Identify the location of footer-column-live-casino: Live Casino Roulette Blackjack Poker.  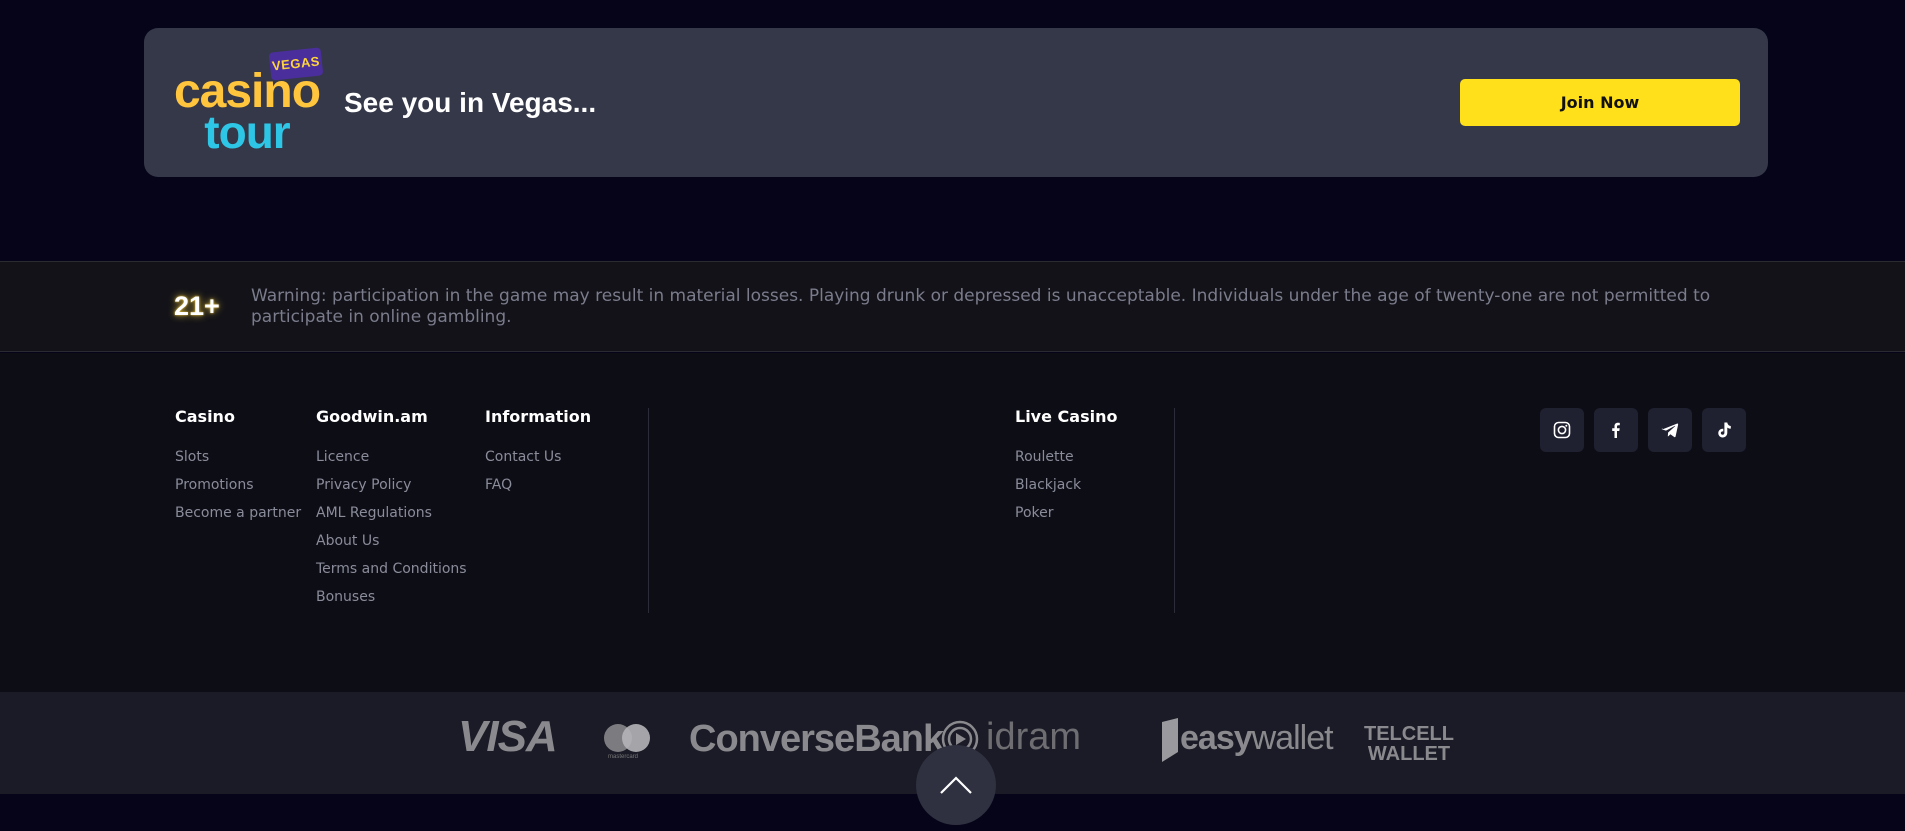
(1066, 467).